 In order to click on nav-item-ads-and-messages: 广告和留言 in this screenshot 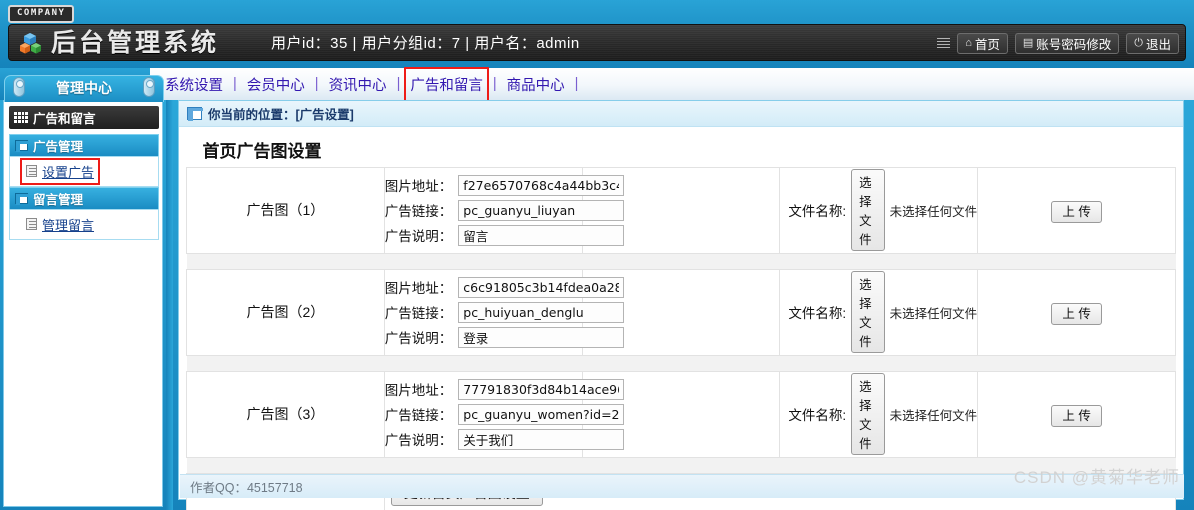, I will do `click(446, 84)`.